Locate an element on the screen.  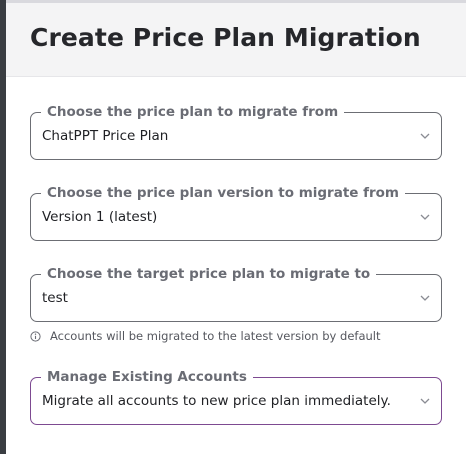
source-price-plan-label: Choose the price plan to migrate from is located at coordinates (193, 112).